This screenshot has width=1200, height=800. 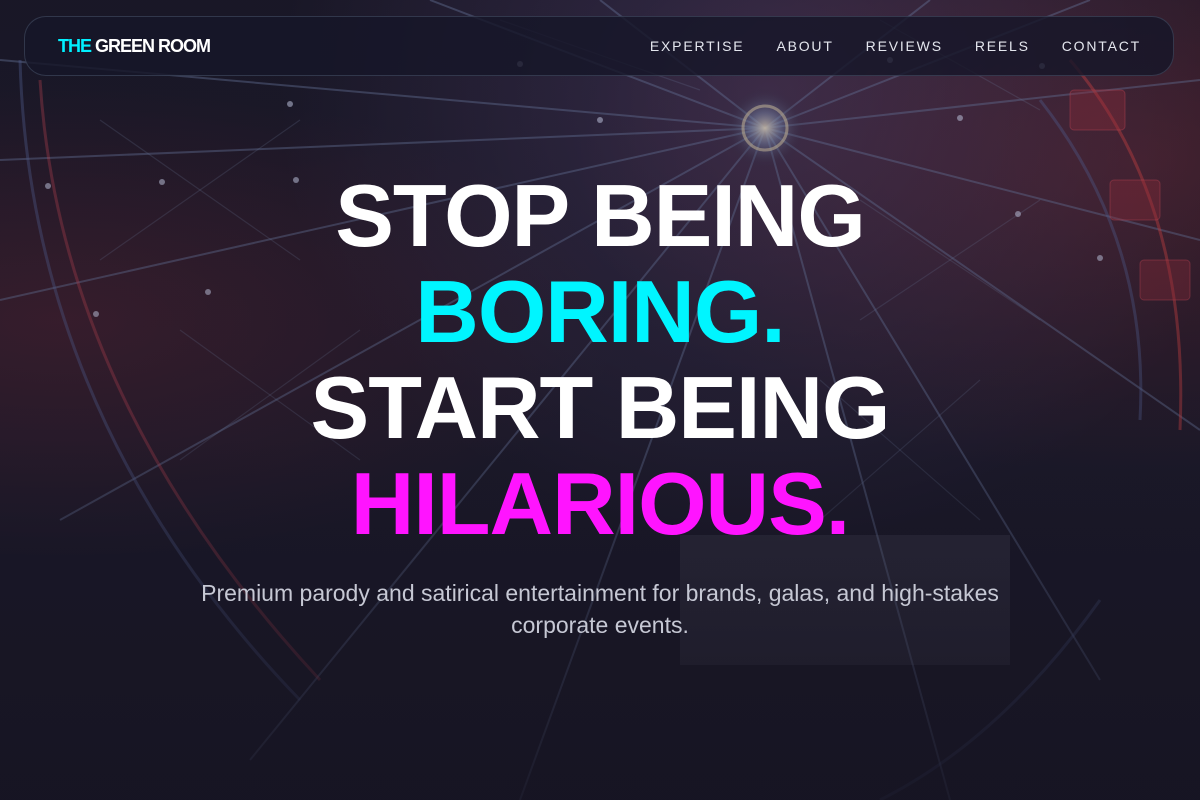 I want to click on logo-accent-text: THE, so click(x=75, y=45).